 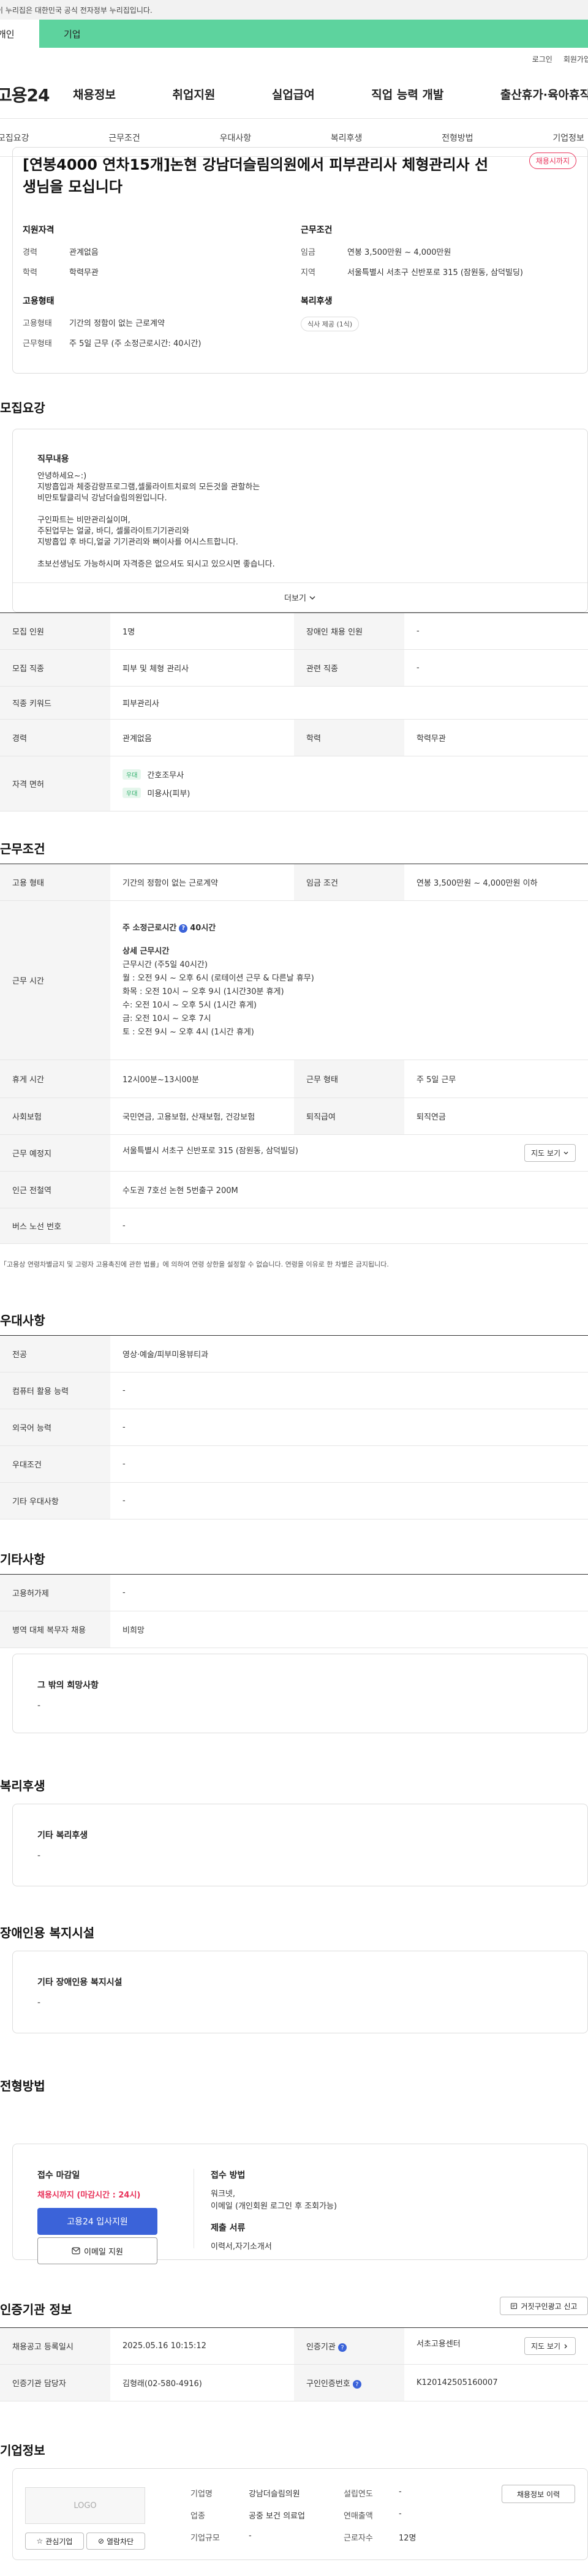 What do you see at coordinates (349, 775) in the screenshot?
I see `license-item: 우대 간호조무사` at bounding box center [349, 775].